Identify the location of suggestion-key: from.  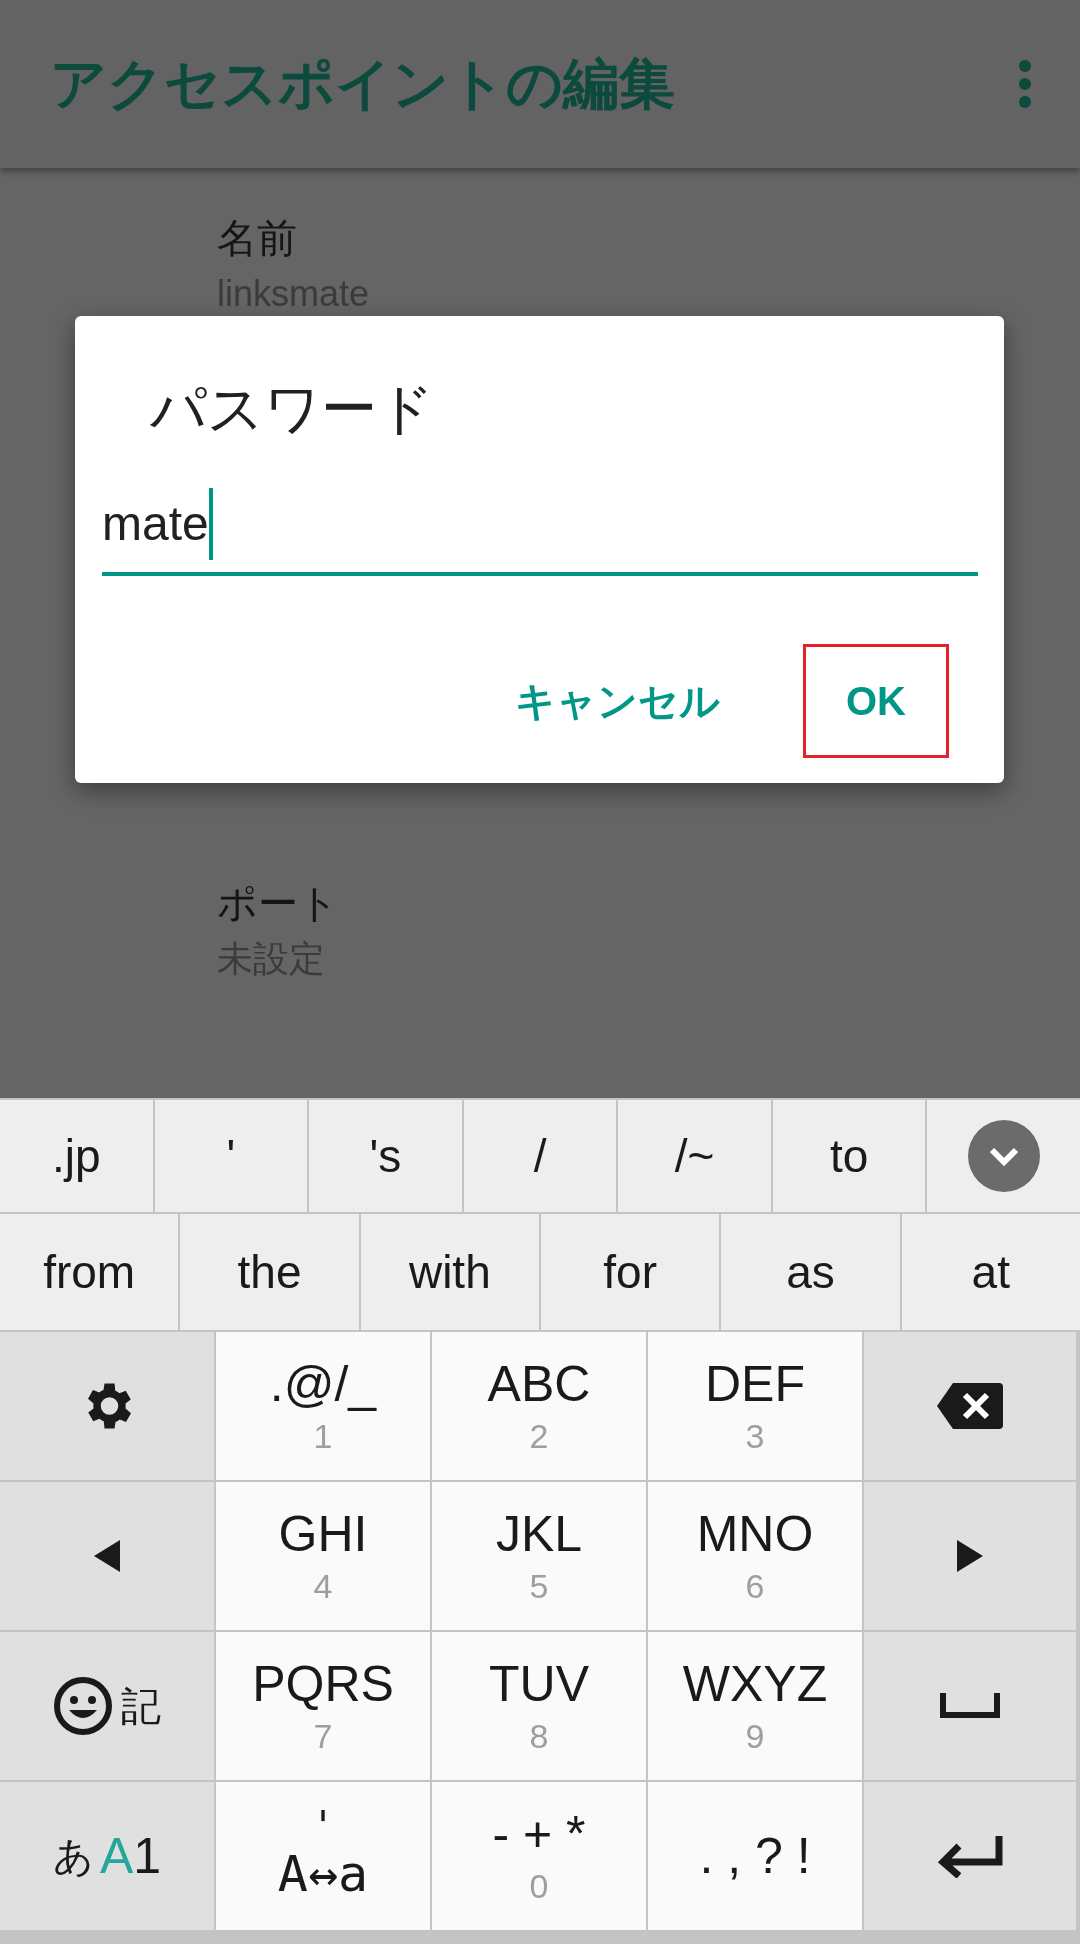
(89, 1272).